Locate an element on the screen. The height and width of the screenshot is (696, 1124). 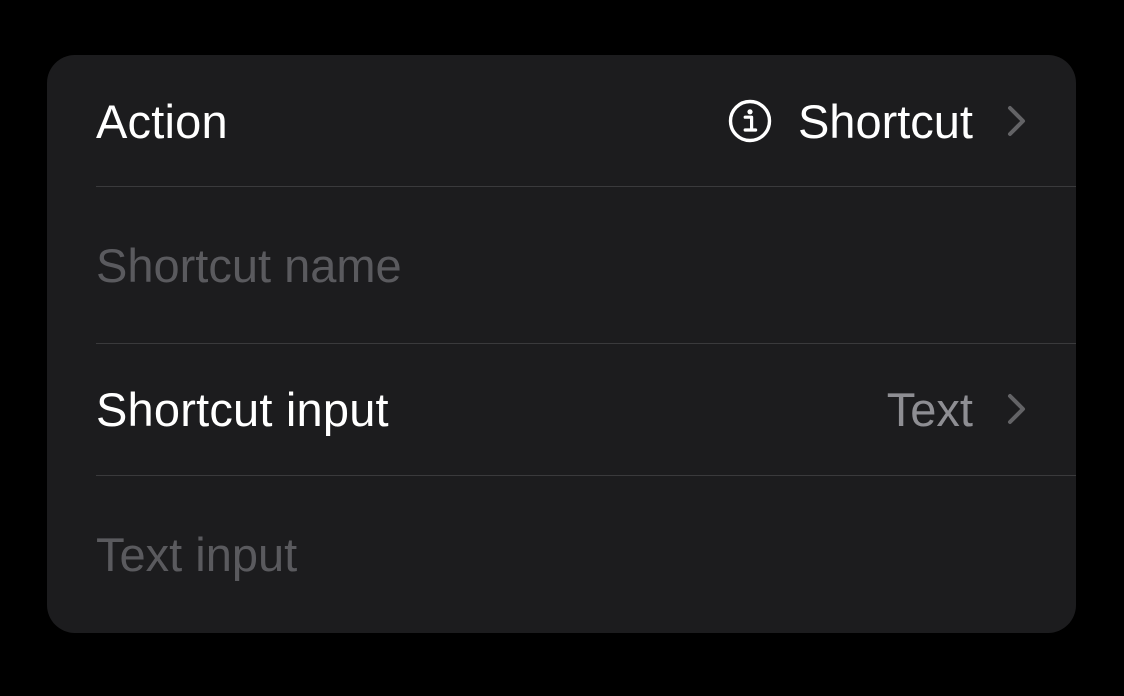
action-value: Shortcut is located at coordinates (885, 121).